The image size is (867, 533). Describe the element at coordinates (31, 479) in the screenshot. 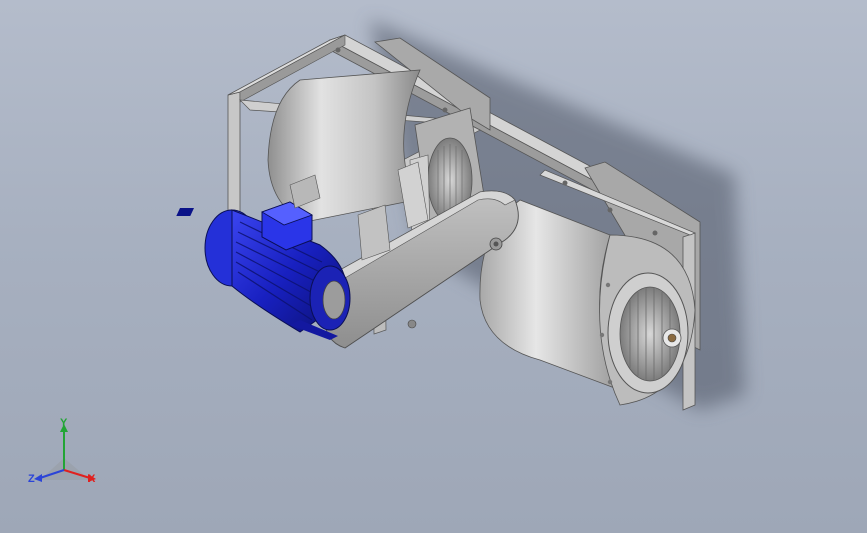

I see `z-axis-label: Z` at that location.